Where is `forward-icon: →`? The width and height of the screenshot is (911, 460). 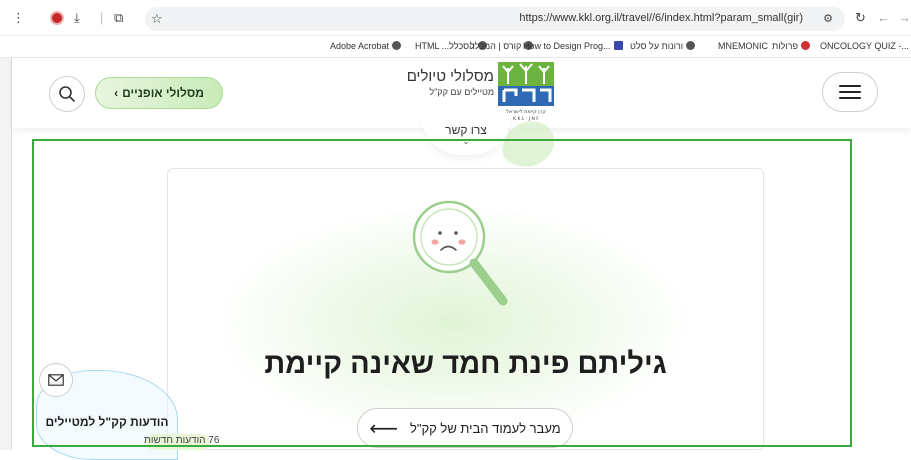
forward-icon: → is located at coordinates (904, 18).